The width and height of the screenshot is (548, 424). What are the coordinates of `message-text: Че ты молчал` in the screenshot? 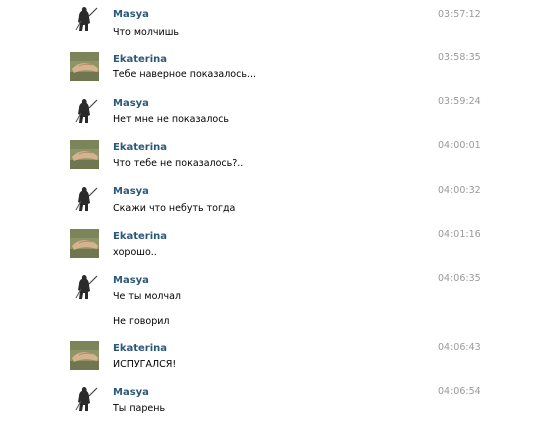 It's located at (147, 296).